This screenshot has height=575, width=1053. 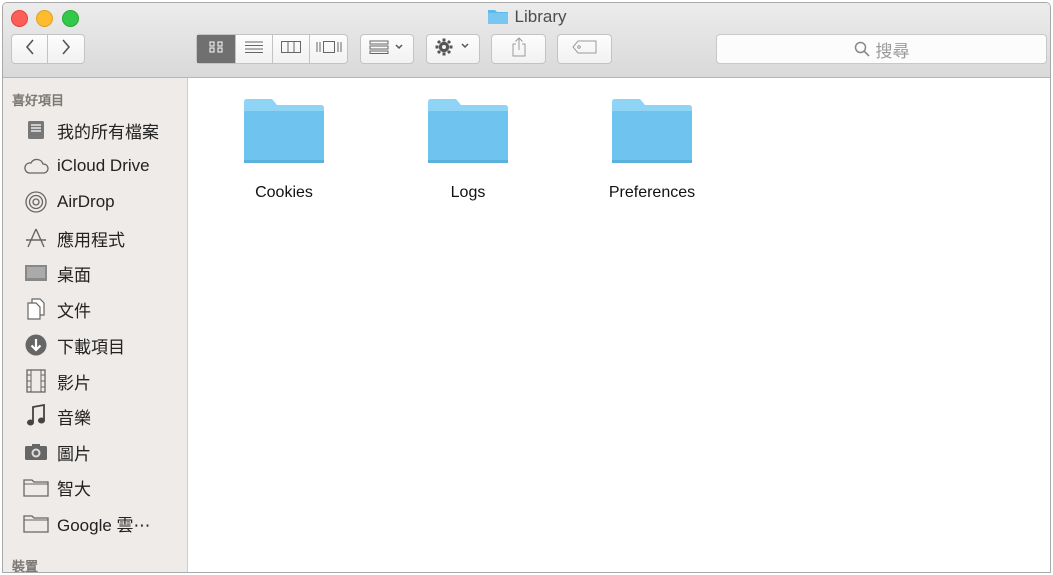 What do you see at coordinates (36, 309) in the screenshot?
I see `documents-icon` at bounding box center [36, 309].